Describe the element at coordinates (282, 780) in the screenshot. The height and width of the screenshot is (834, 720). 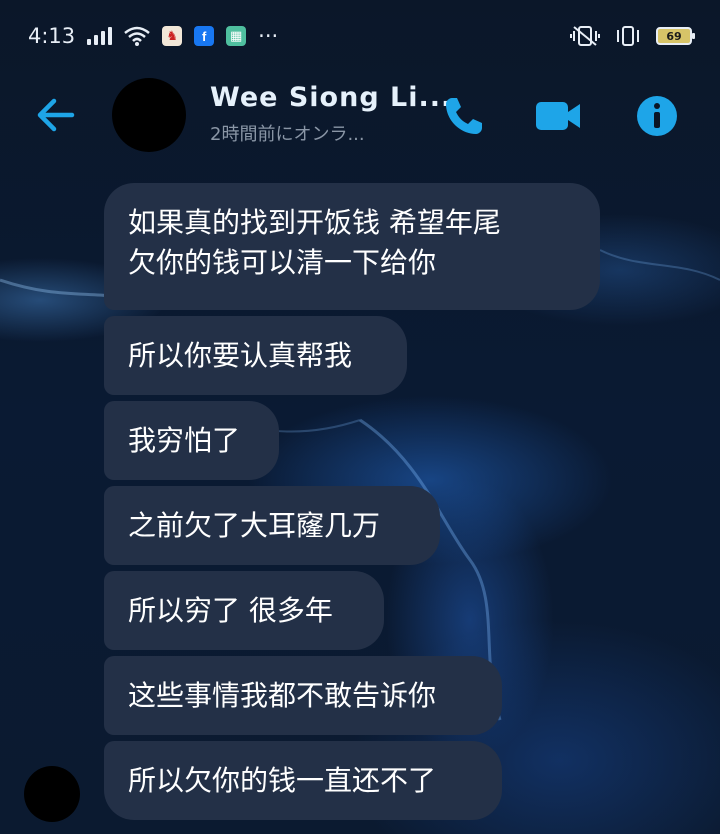
I see `message-text: 所以欠你的钱一直还不了` at that location.